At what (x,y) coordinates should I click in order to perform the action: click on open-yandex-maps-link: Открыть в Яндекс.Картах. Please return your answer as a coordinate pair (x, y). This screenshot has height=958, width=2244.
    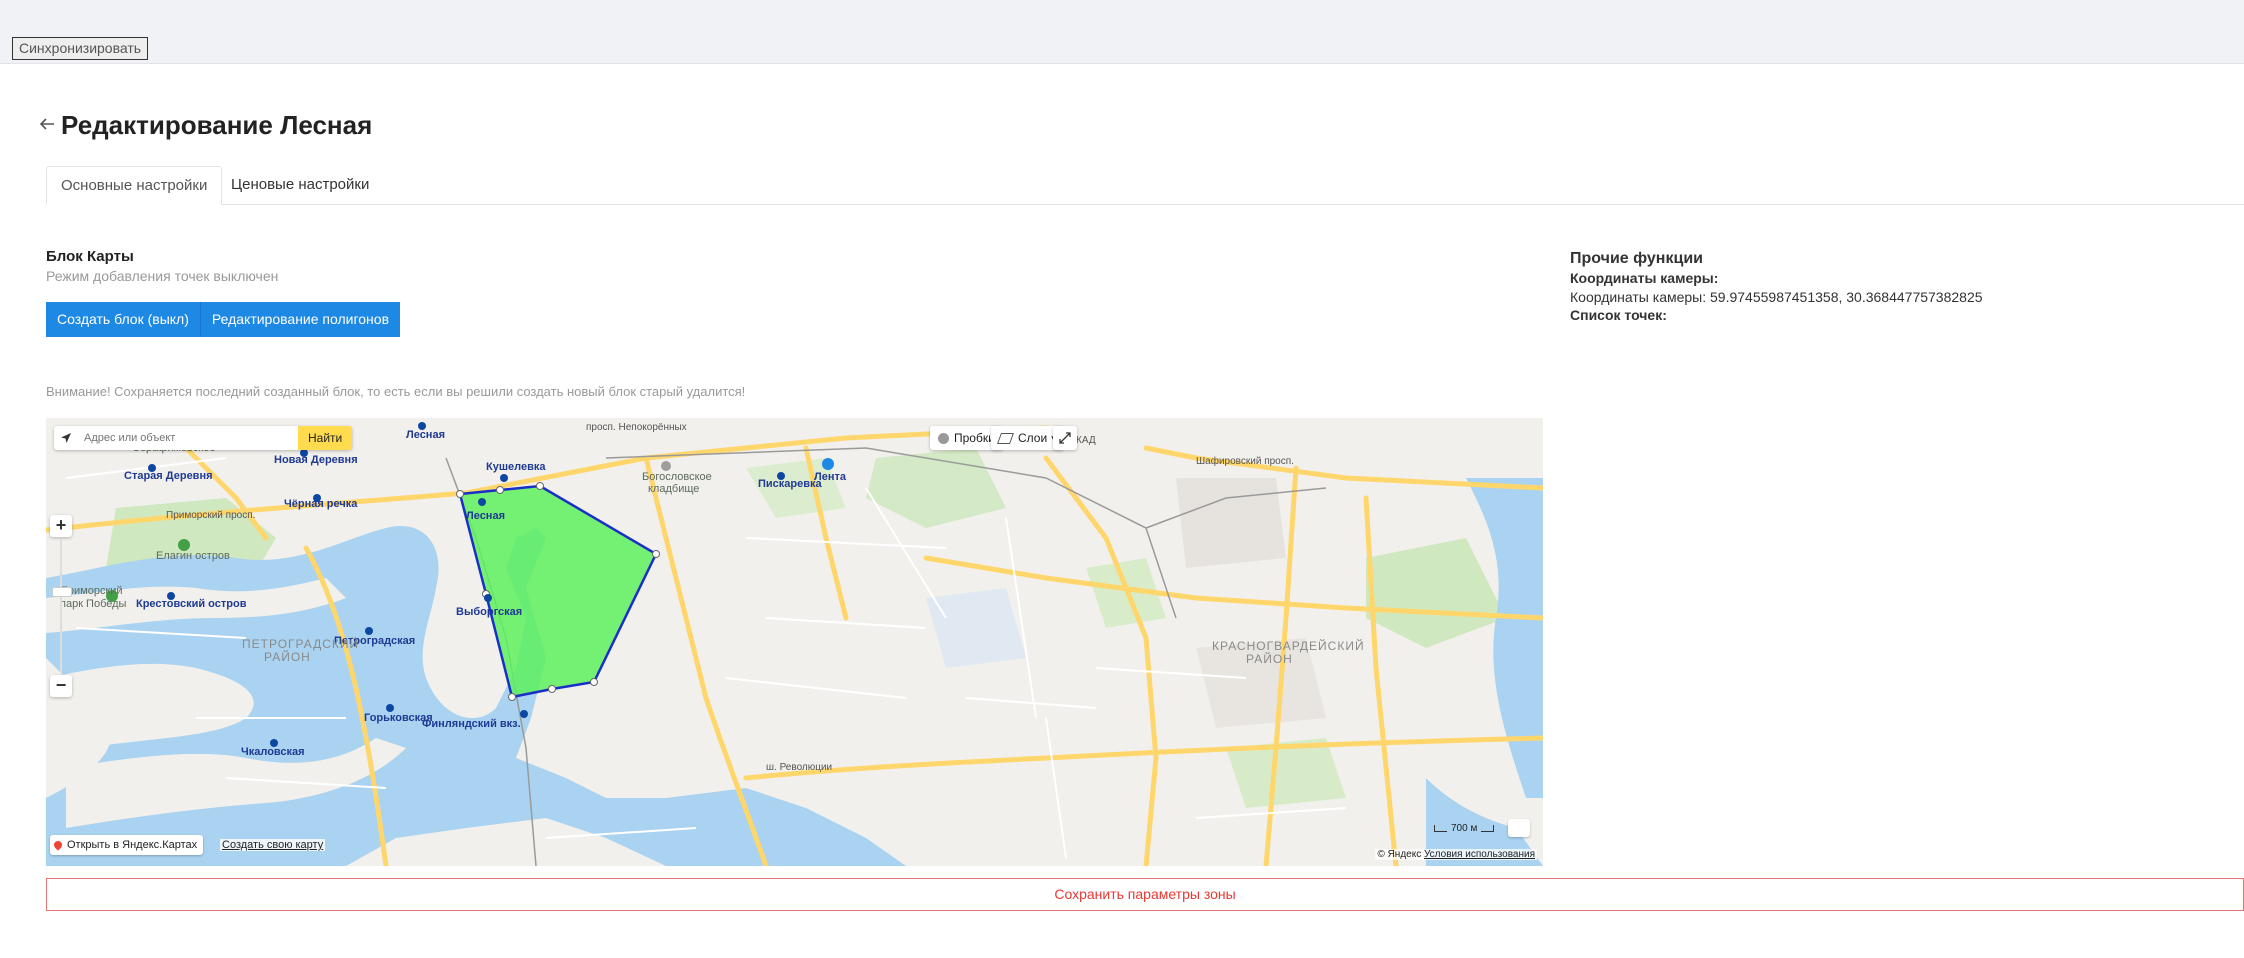
    Looking at the image, I should click on (127, 845).